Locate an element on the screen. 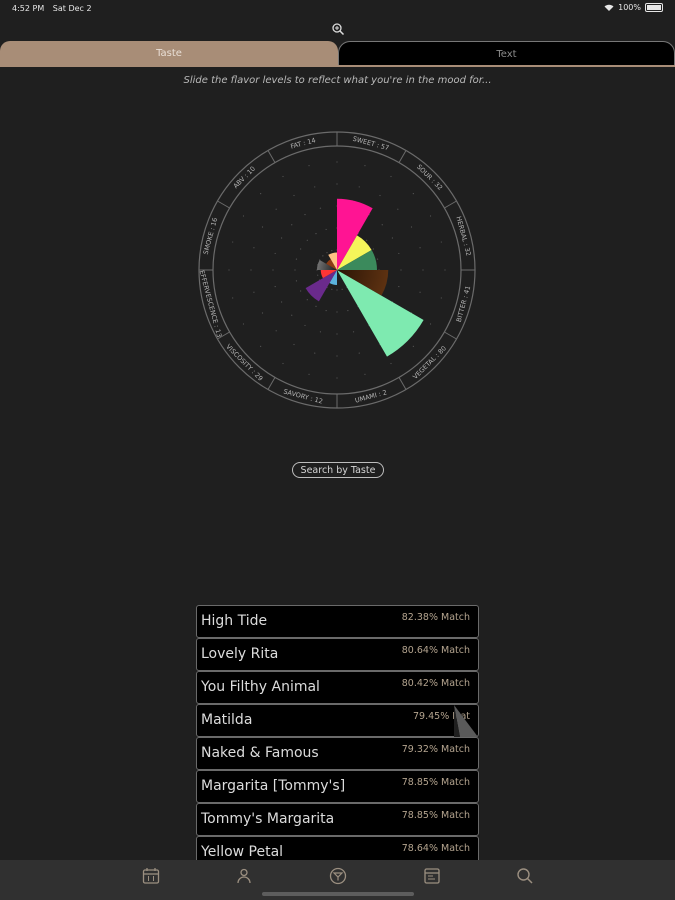  result-name: Margarita [Tommy's] is located at coordinates (273, 786).